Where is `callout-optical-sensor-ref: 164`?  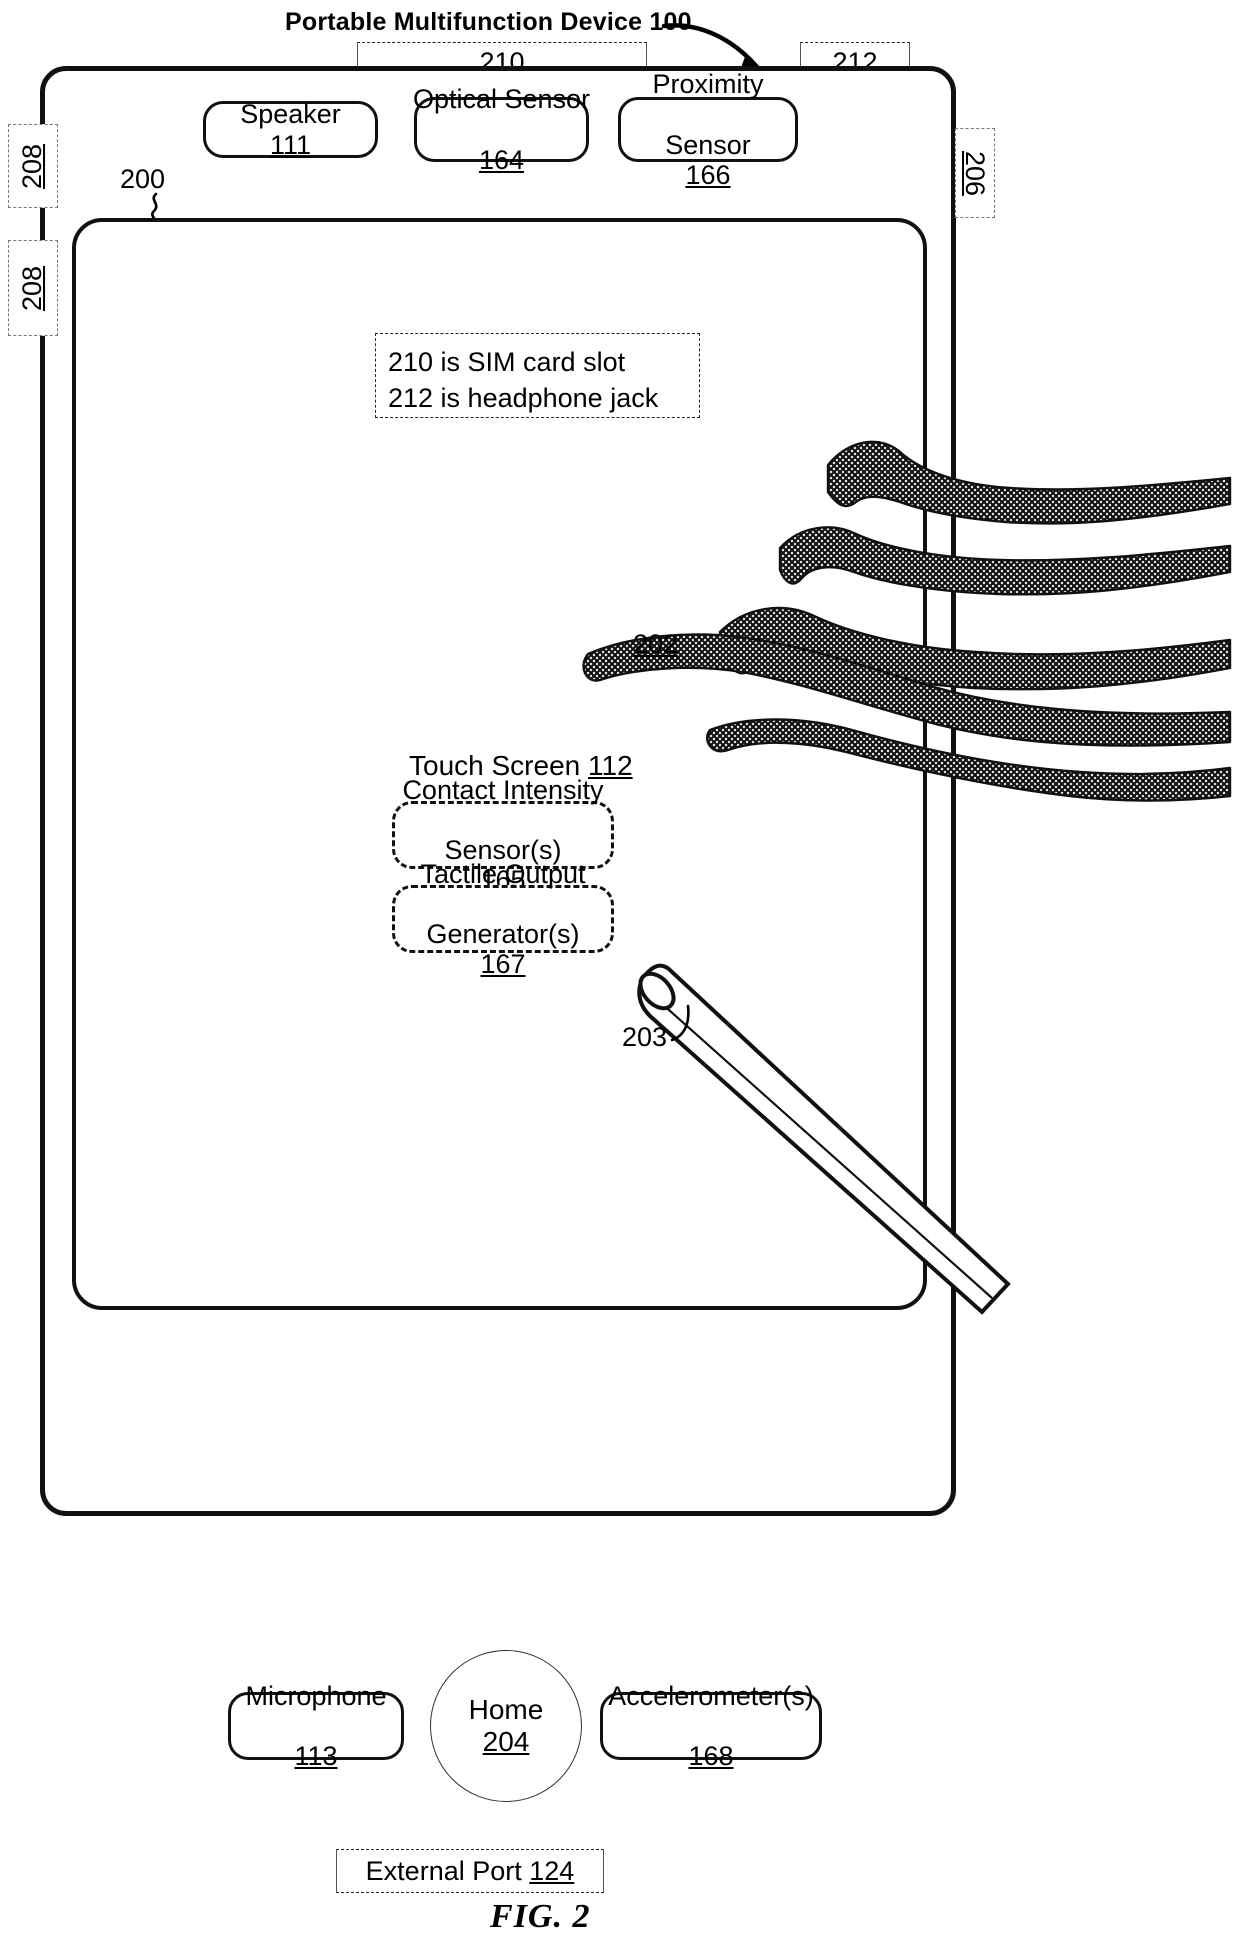
callout-optical-sensor-ref: 164 is located at coordinates (501, 159).